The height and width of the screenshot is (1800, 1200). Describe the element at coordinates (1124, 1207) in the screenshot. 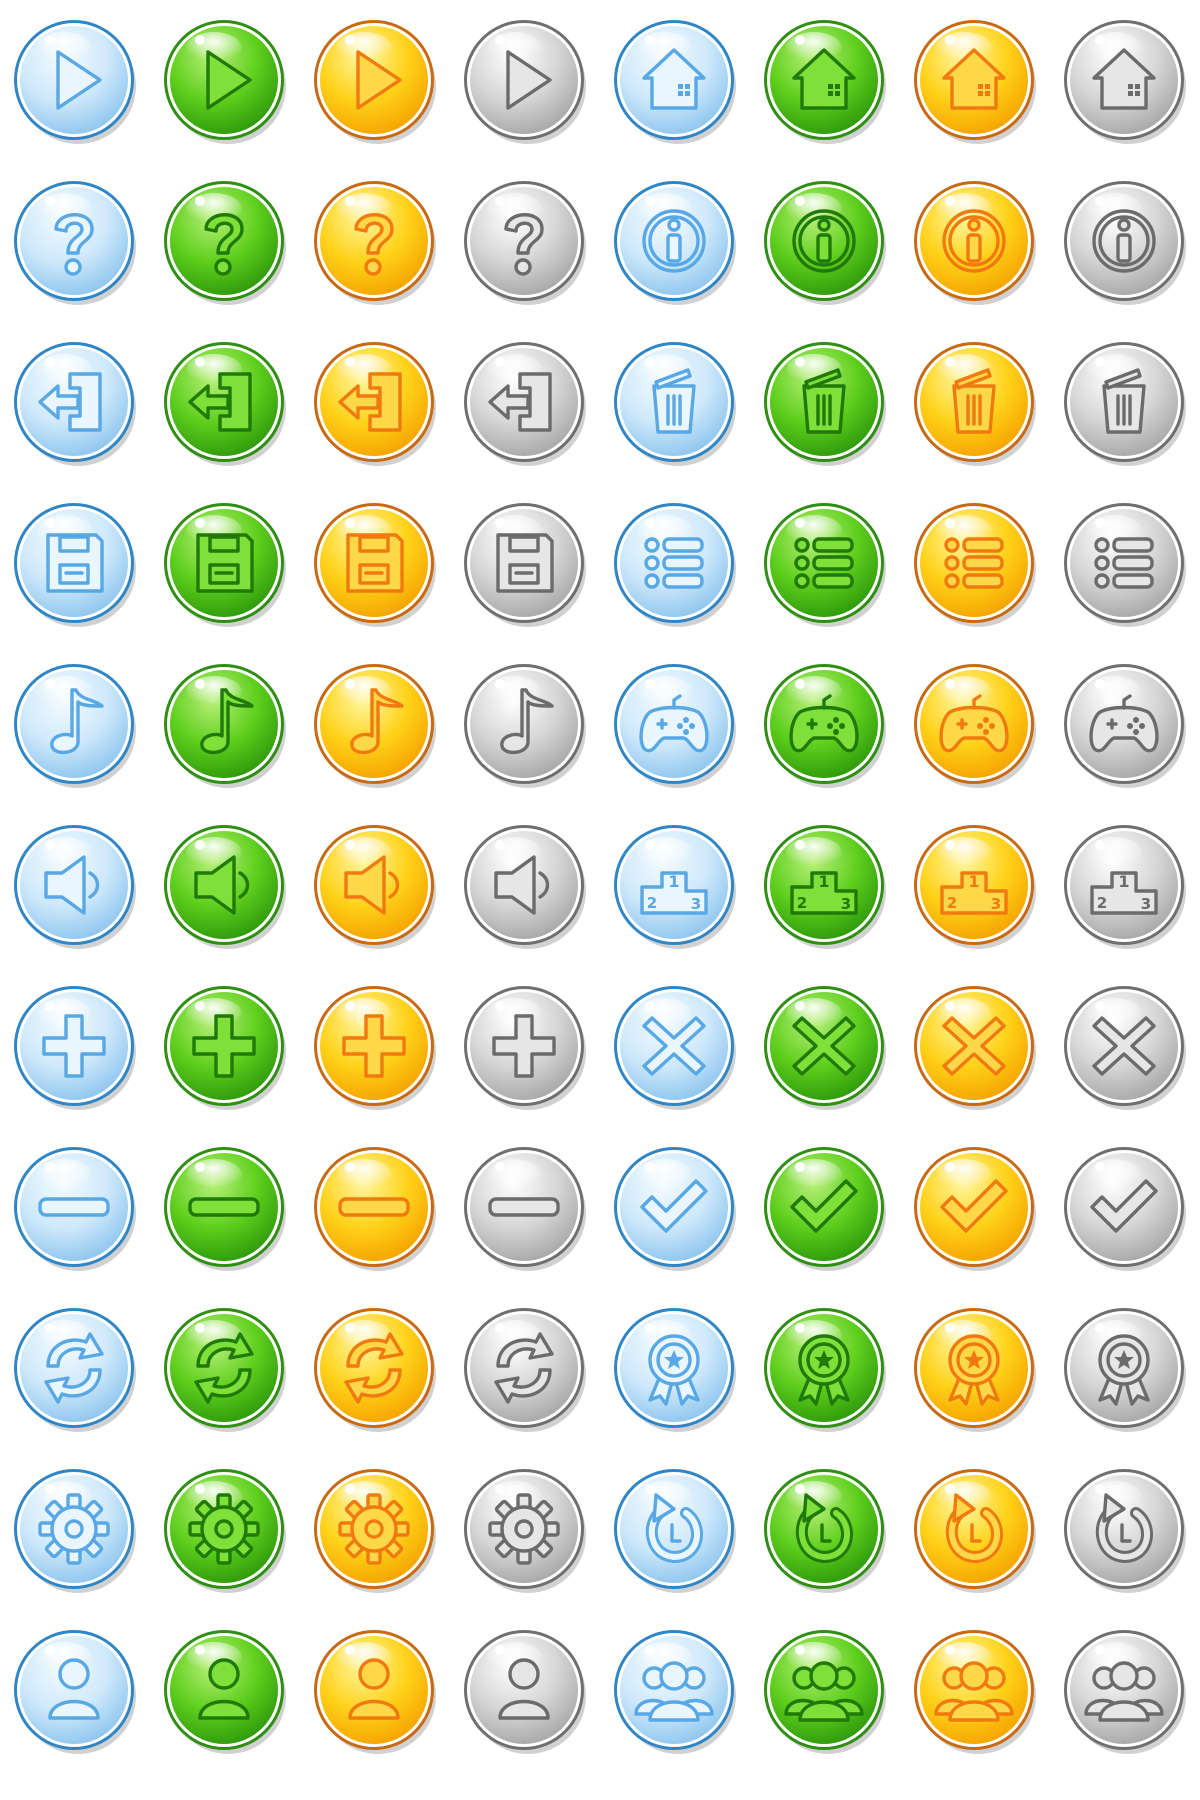

I see `check-button-gray` at that location.